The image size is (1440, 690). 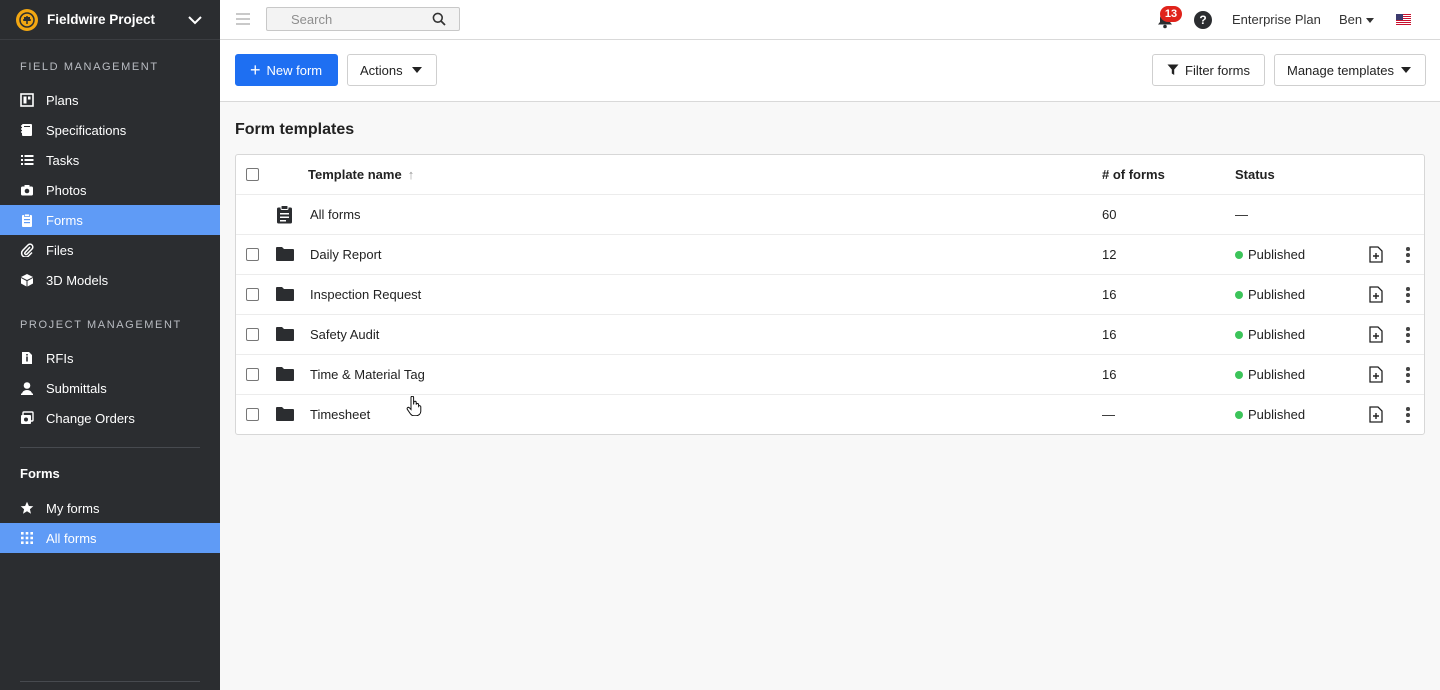 What do you see at coordinates (340, 414) in the screenshot?
I see `template-name: Timesheet` at bounding box center [340, 414].